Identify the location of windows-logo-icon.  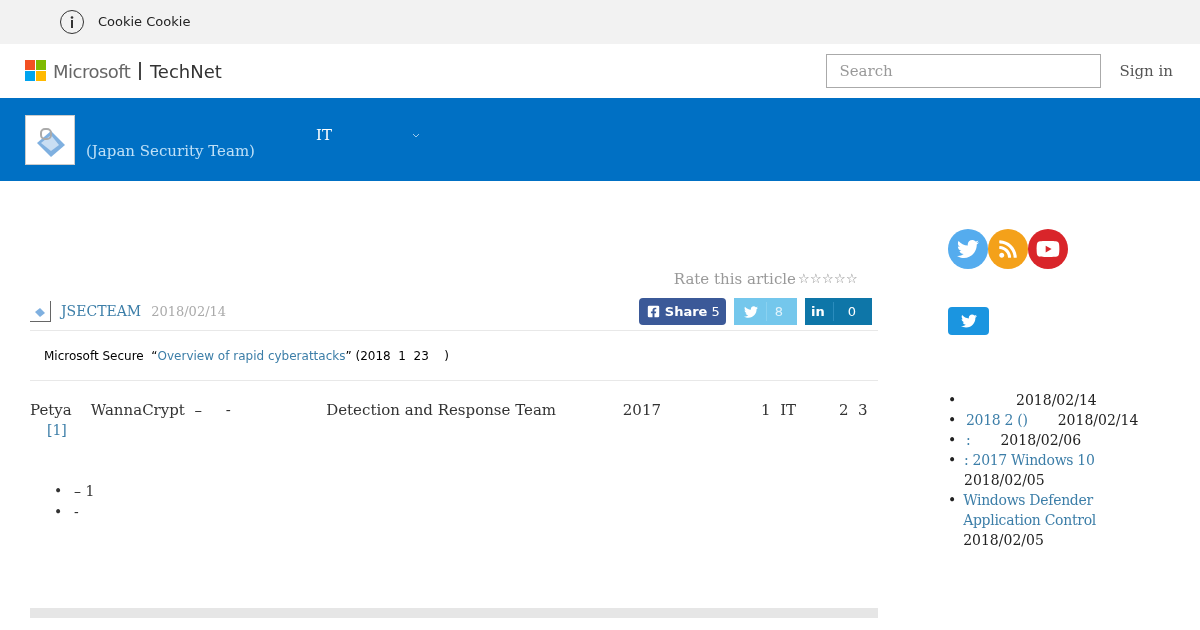
(36, 71).